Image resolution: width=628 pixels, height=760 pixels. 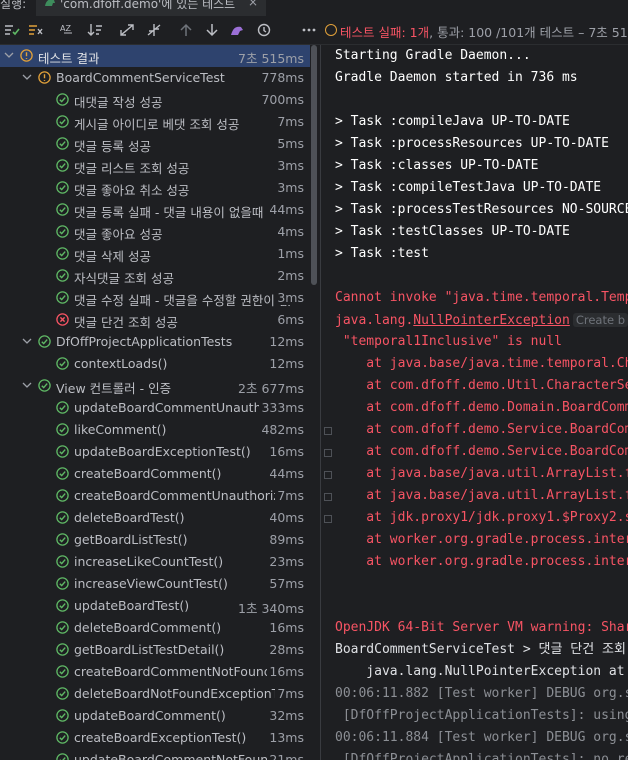 I want to click on console-line: 00:06:11.882 [Test worker] DEBUG org.spr, so click(x=481, y=694).